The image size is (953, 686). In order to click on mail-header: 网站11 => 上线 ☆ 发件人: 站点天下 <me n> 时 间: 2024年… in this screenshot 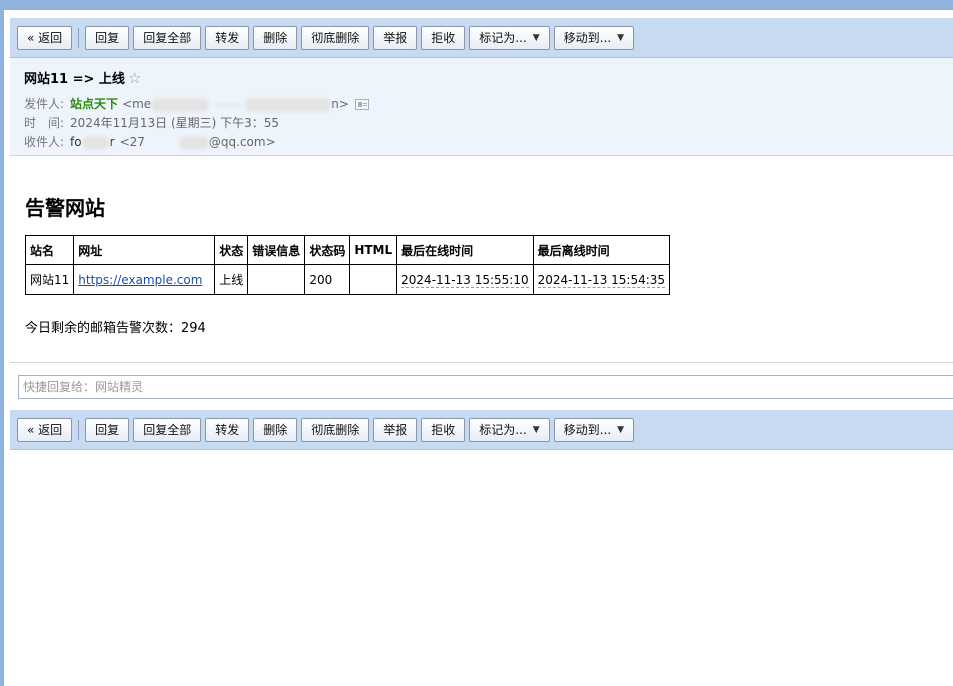, I will do `click(481, 107)`.